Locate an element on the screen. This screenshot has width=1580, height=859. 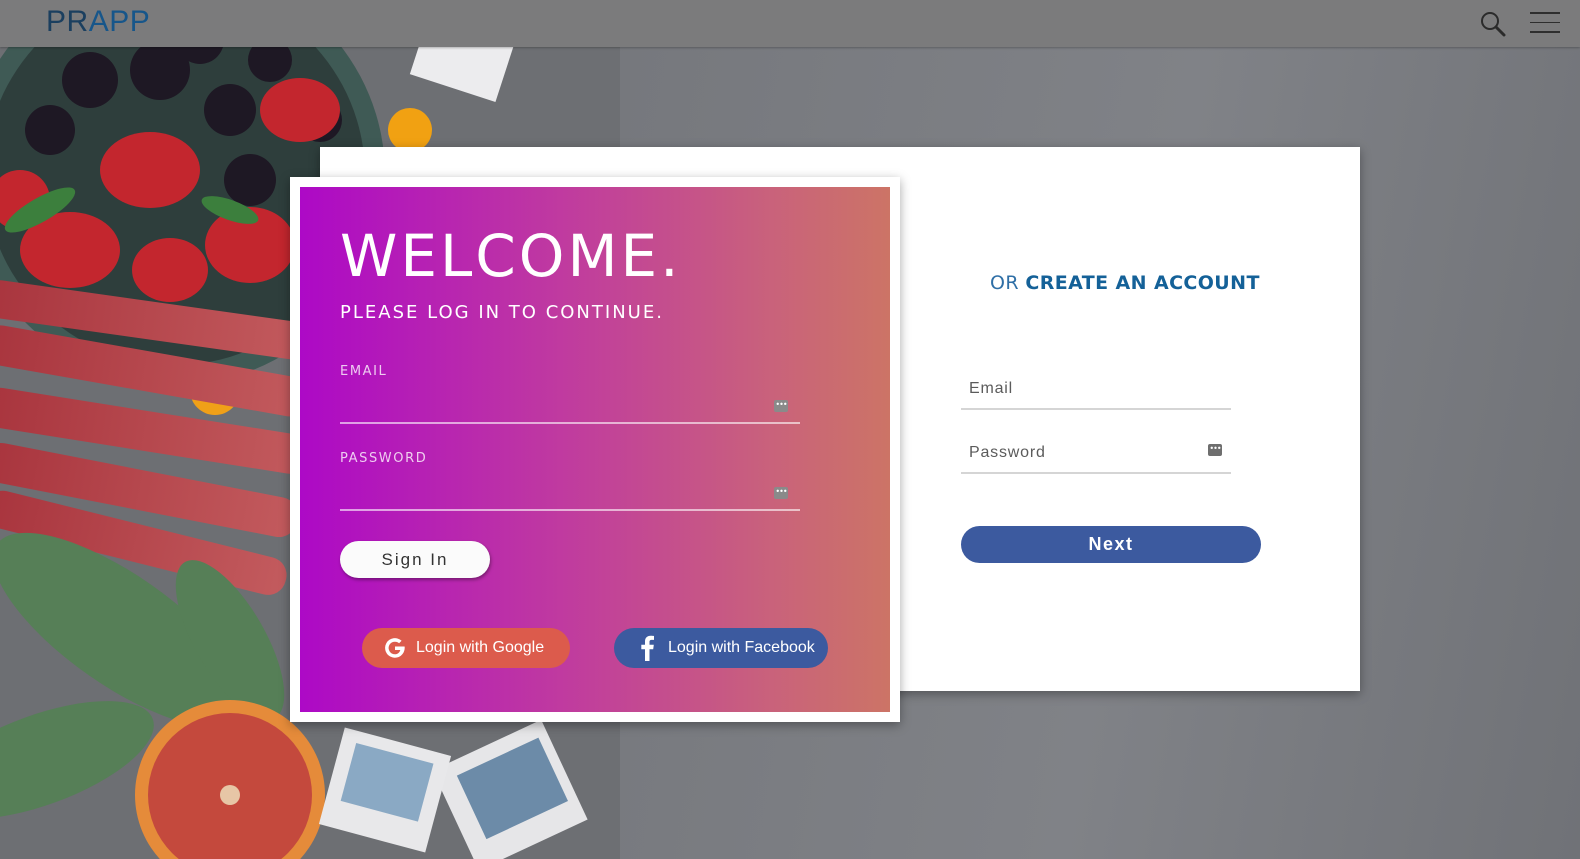
login-with-facebook-button: Login with Facebook is located at coordinates (721, 648).